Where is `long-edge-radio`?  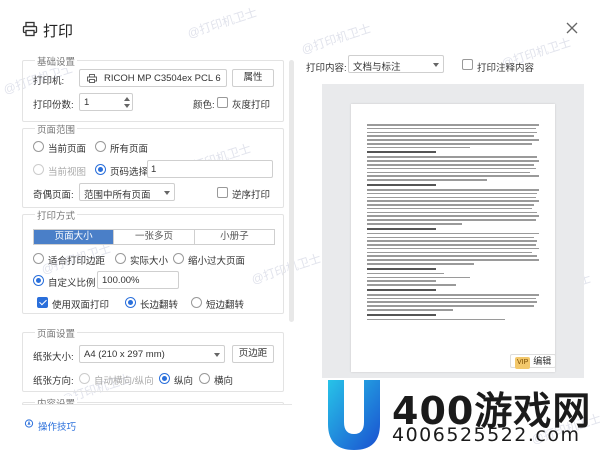 long-edge-radio is located at coordinates (130, 302).